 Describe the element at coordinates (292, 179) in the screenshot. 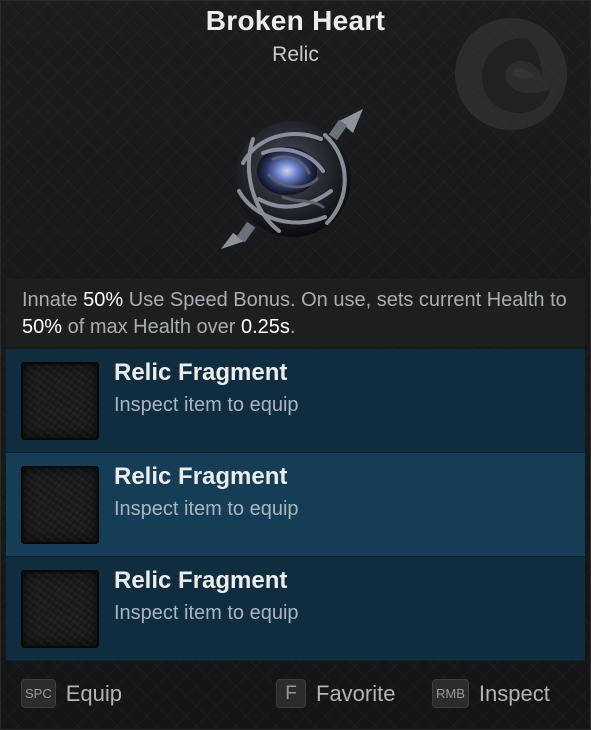

I see `broken-heart-relic-image` at that location.